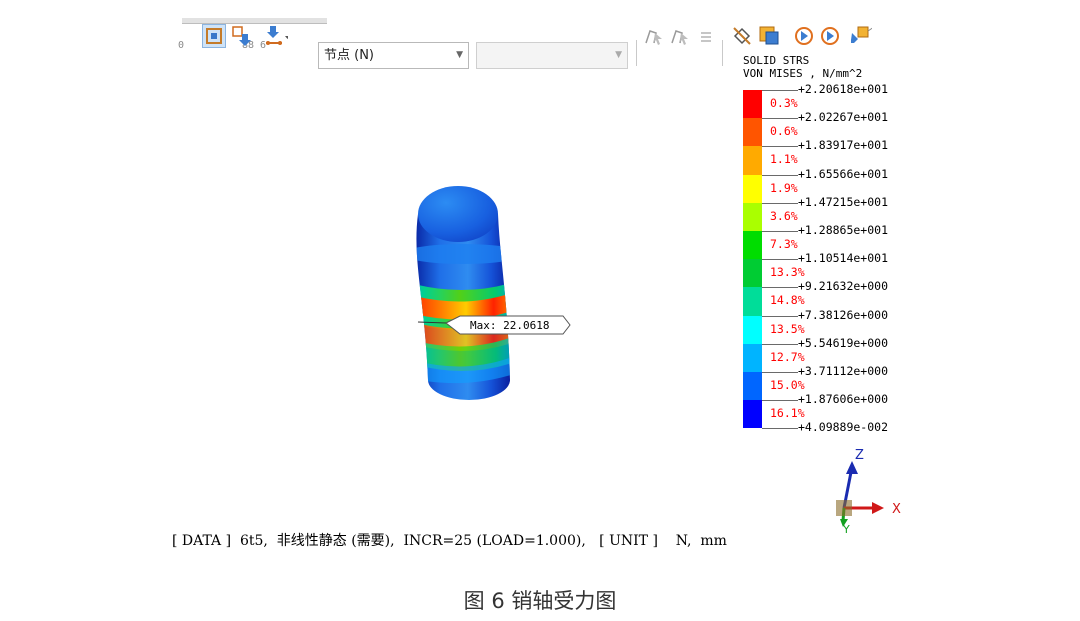 Image resolution: width=1080 pixels, height=621 pixels. Describe the element at coordinates (843, 201) in the screenshot. I see `legend-value: +1.47215e+001` at that location.